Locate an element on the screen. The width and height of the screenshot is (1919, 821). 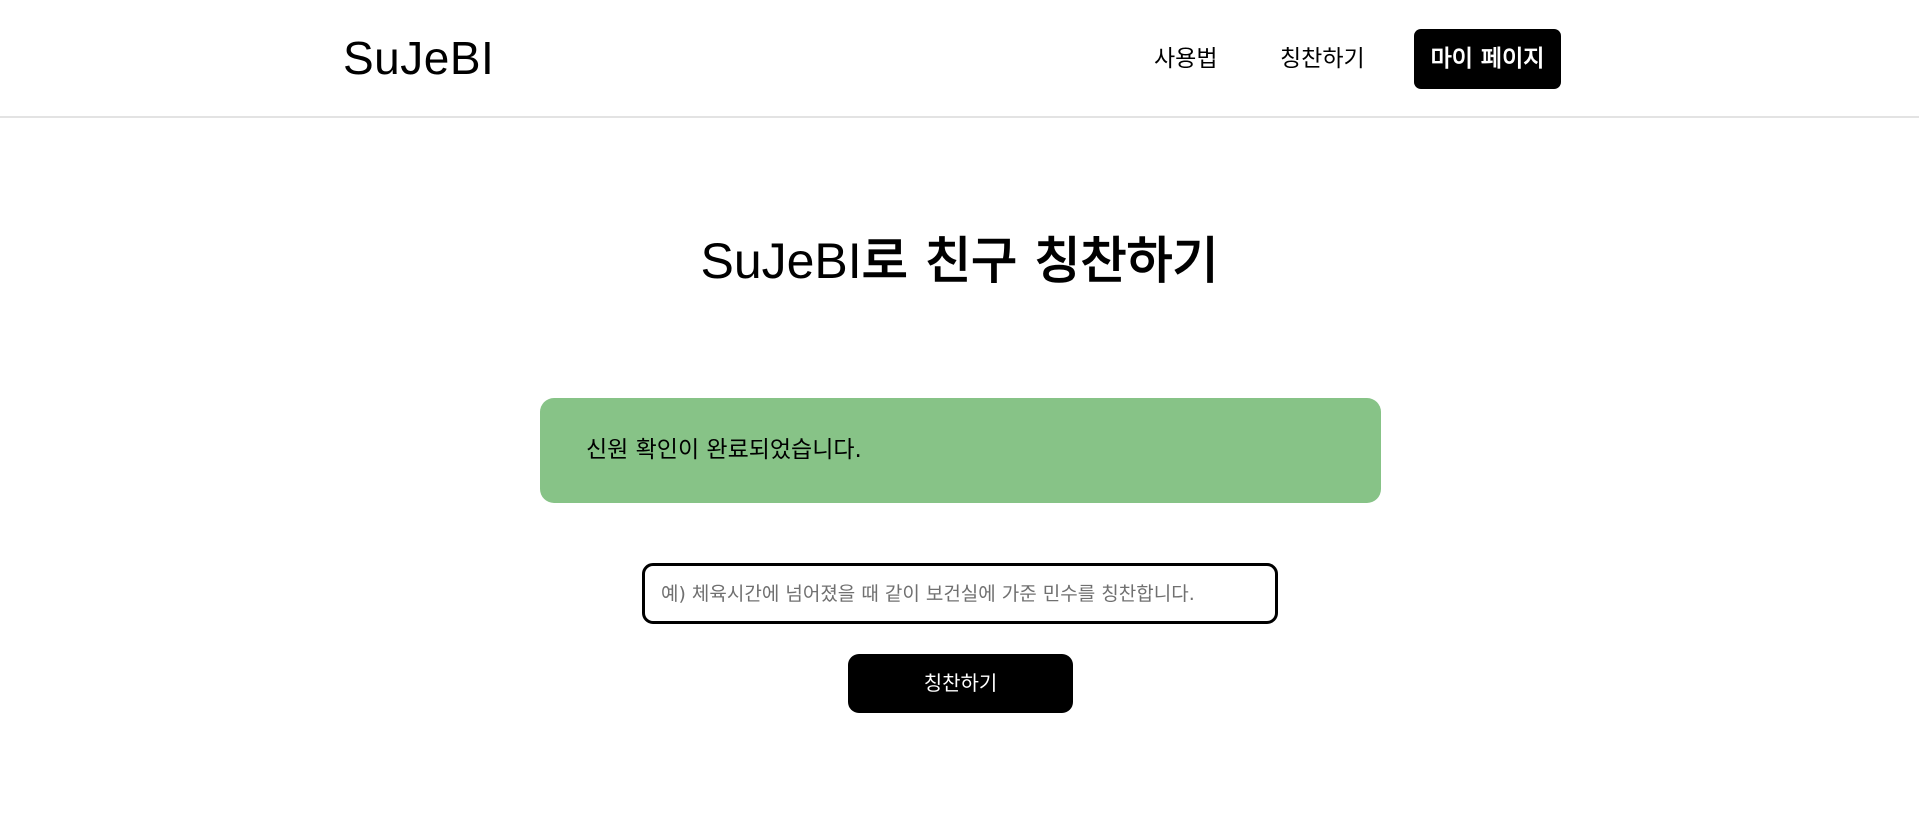
page-title: SuJeBI로 친구 칭찬하기 is located at coordinates (959, 261).